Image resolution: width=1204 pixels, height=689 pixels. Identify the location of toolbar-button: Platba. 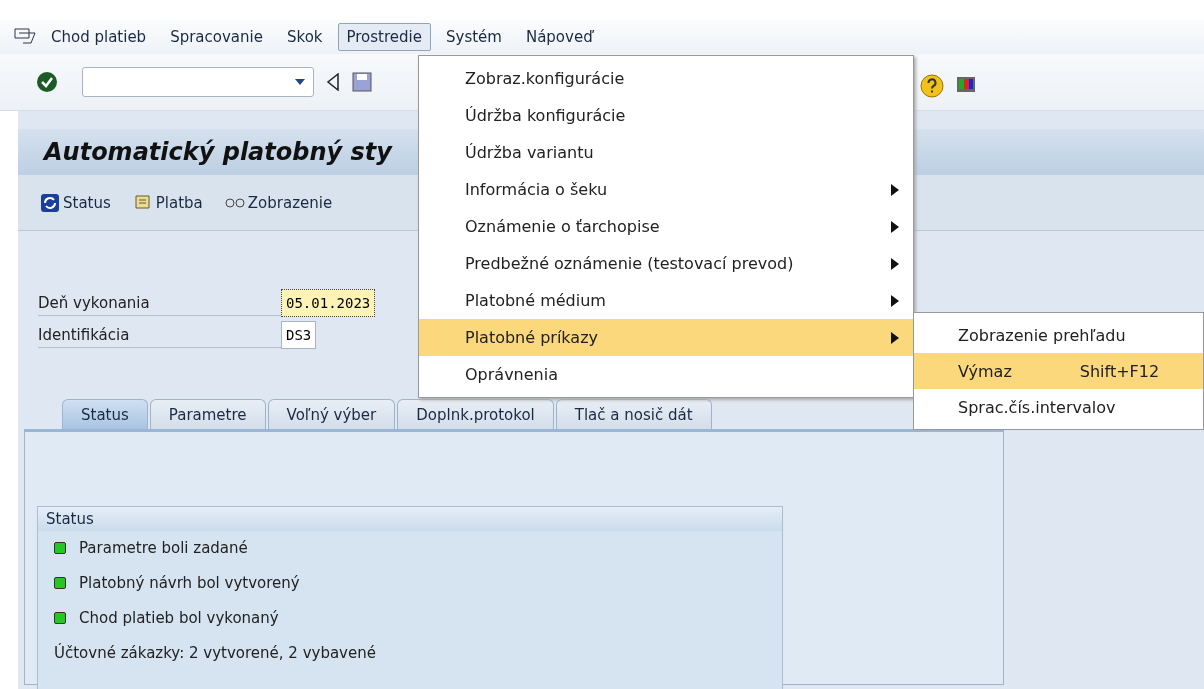
(167, 202).